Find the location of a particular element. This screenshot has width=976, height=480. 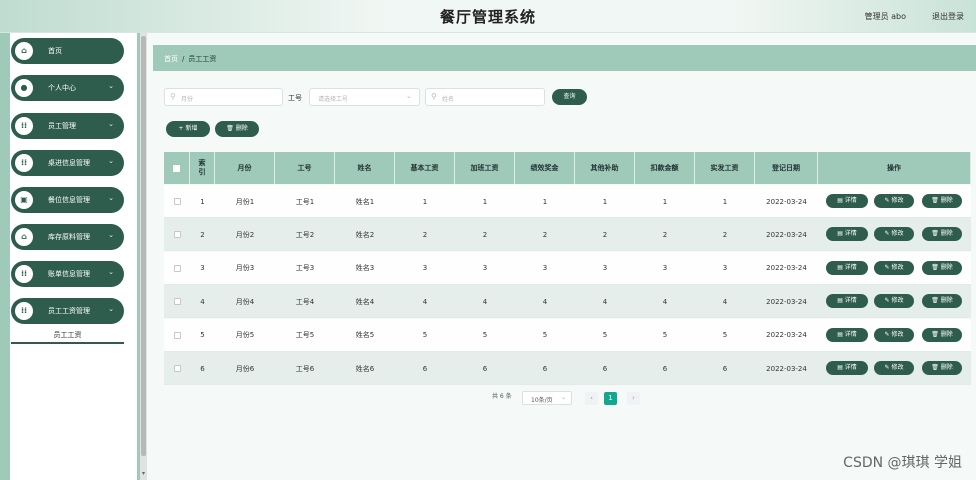

table-cell: 姓名2 is located at coordinates (365, 234).